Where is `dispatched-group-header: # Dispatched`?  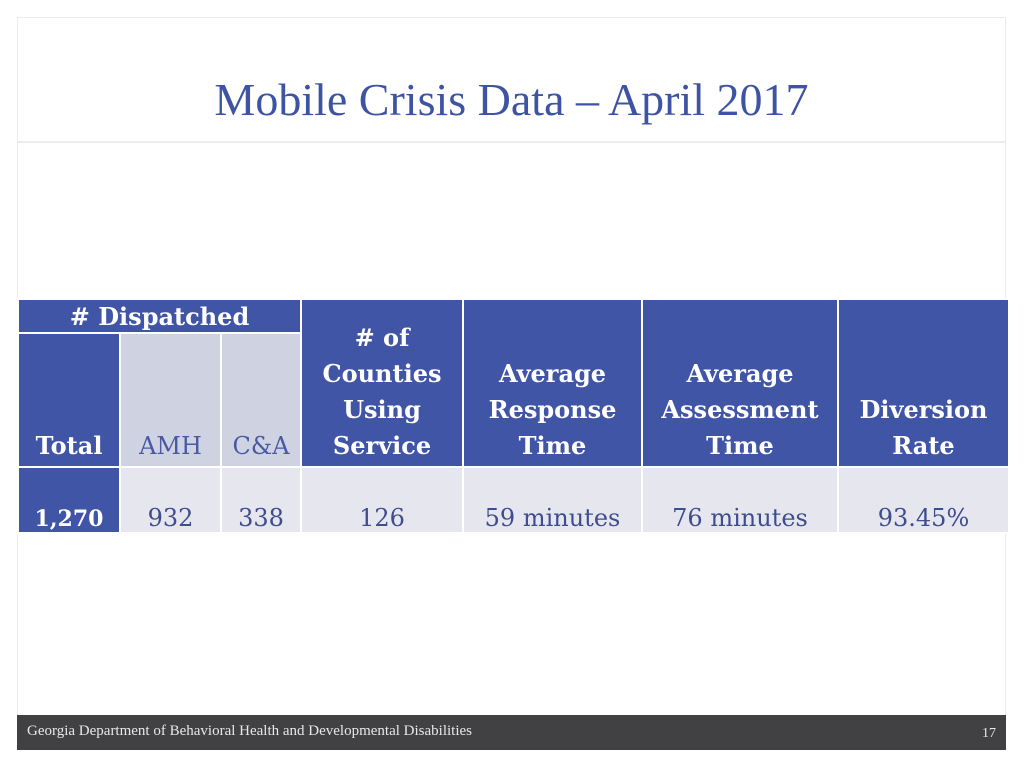 dispatched-group-header: # Dispatched is located at coordinates (159, 316).